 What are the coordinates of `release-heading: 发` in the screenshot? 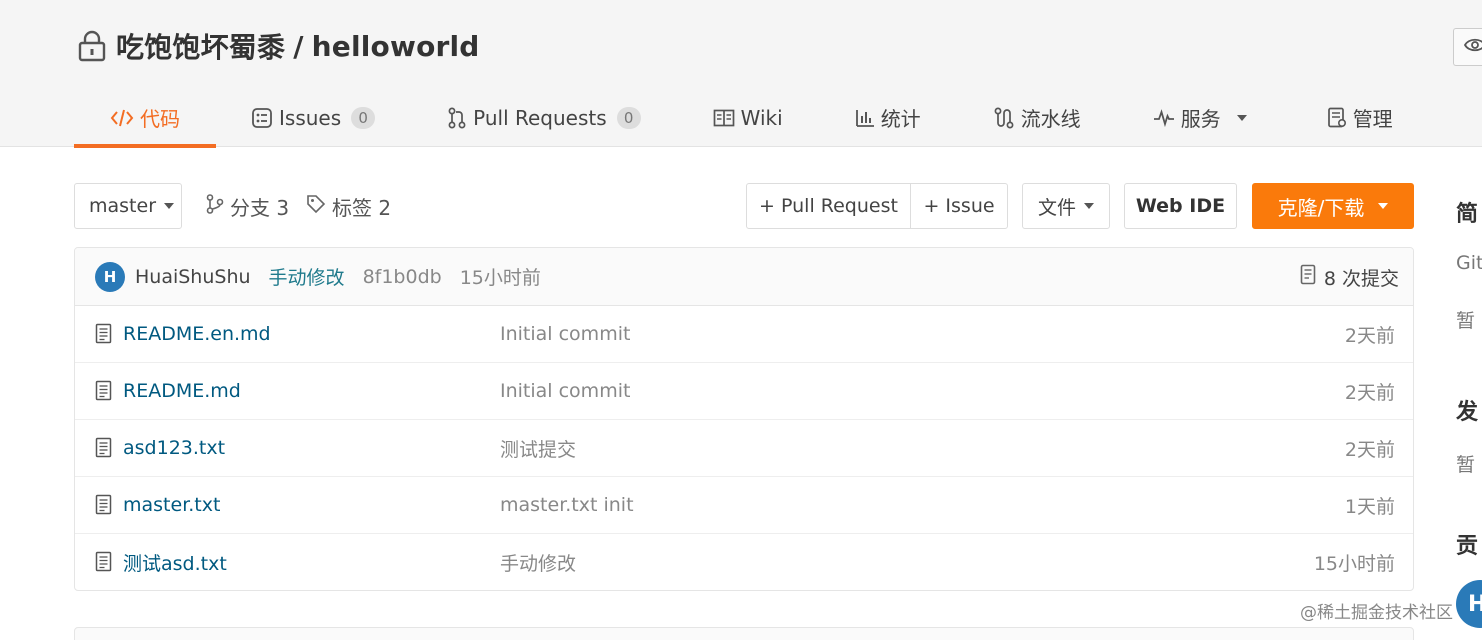 It's located at (1467, 412).